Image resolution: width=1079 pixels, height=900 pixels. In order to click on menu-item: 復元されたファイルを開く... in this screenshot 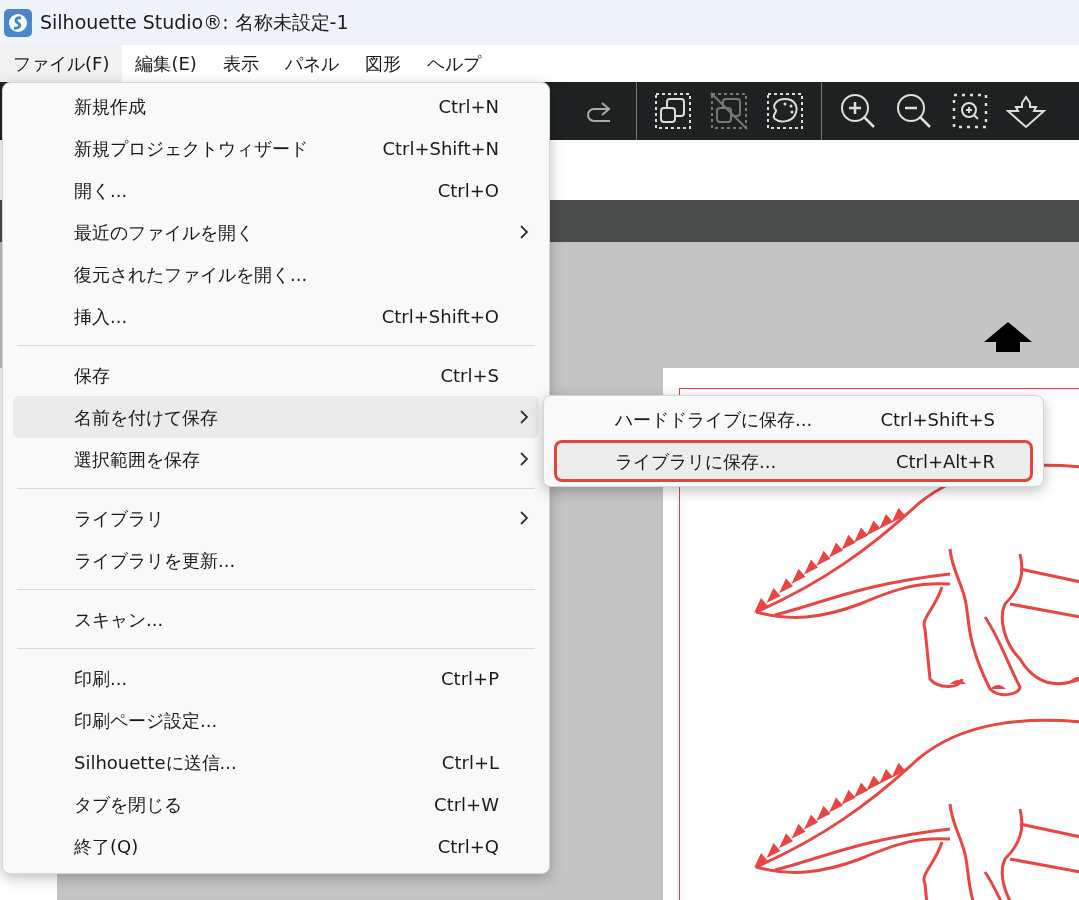, I will do `click(276, 274)`.